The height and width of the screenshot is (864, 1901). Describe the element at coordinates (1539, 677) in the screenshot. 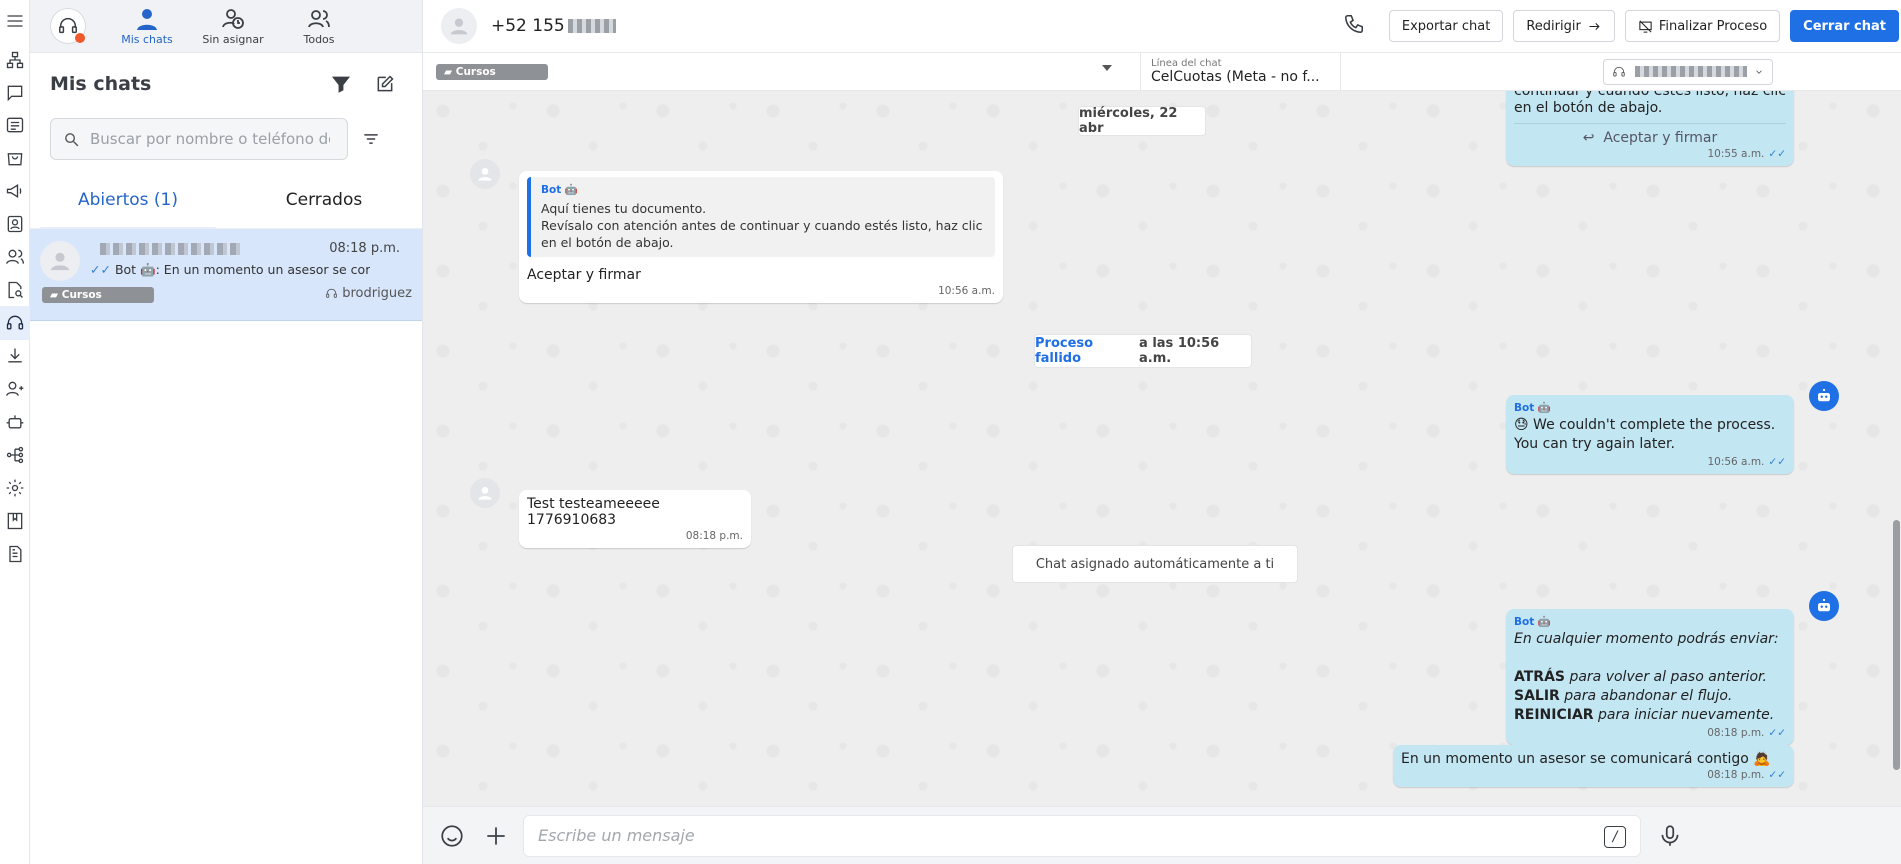

I see `option-key: ATRÁS` at that location.